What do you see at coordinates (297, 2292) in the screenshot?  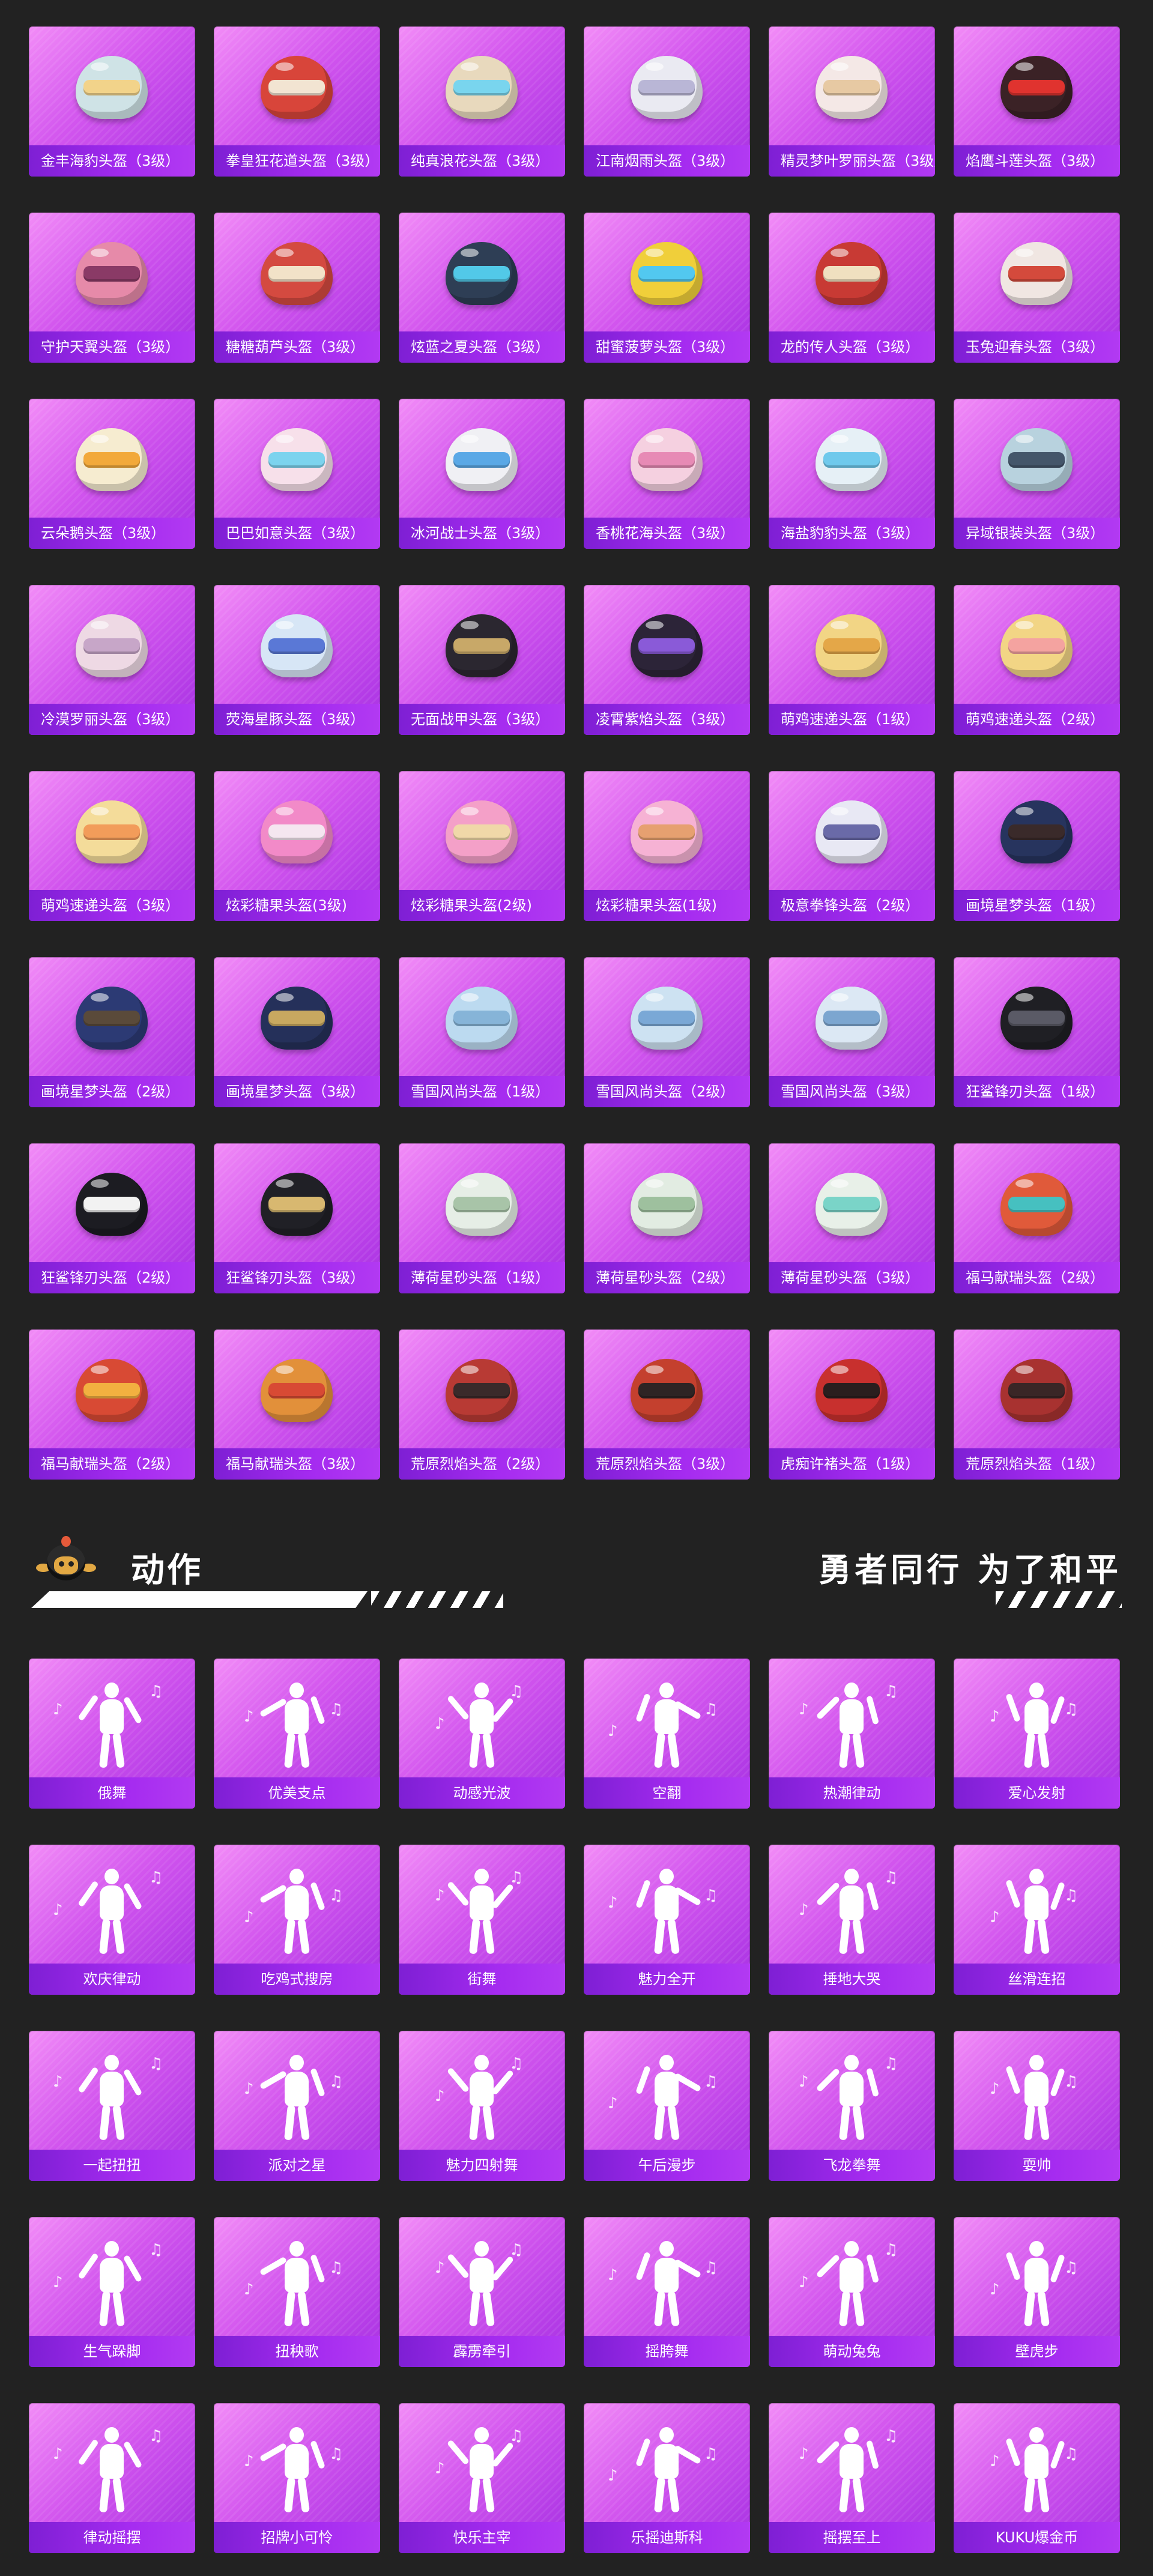 I see `emote-card: ♪ ♫ 扭秧歌` at bounding box center [297, 2292].